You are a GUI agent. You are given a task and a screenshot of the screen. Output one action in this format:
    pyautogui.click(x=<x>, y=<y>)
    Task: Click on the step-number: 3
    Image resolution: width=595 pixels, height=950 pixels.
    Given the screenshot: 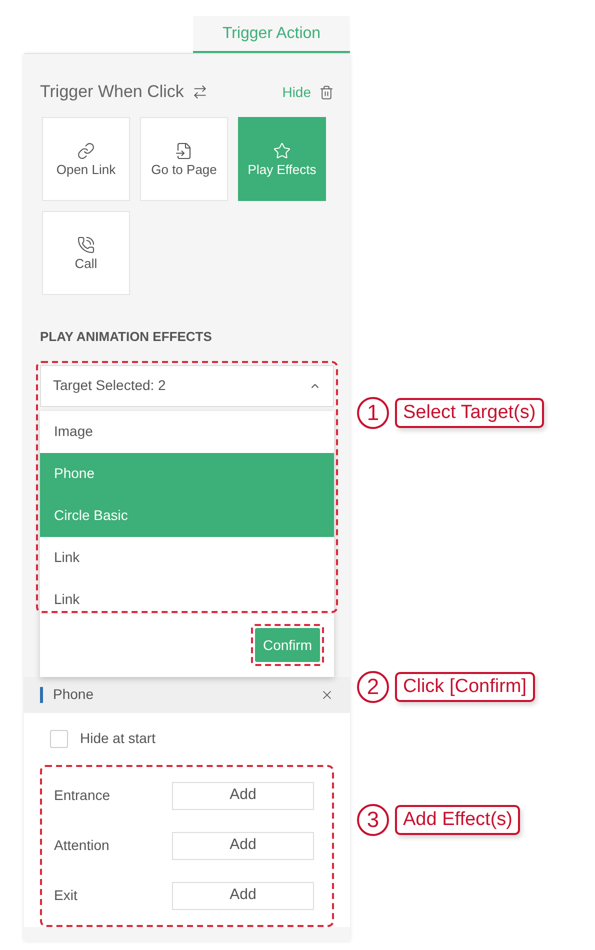 What is the action you would take?
    pyautogui.click(x=373, y=820)
    